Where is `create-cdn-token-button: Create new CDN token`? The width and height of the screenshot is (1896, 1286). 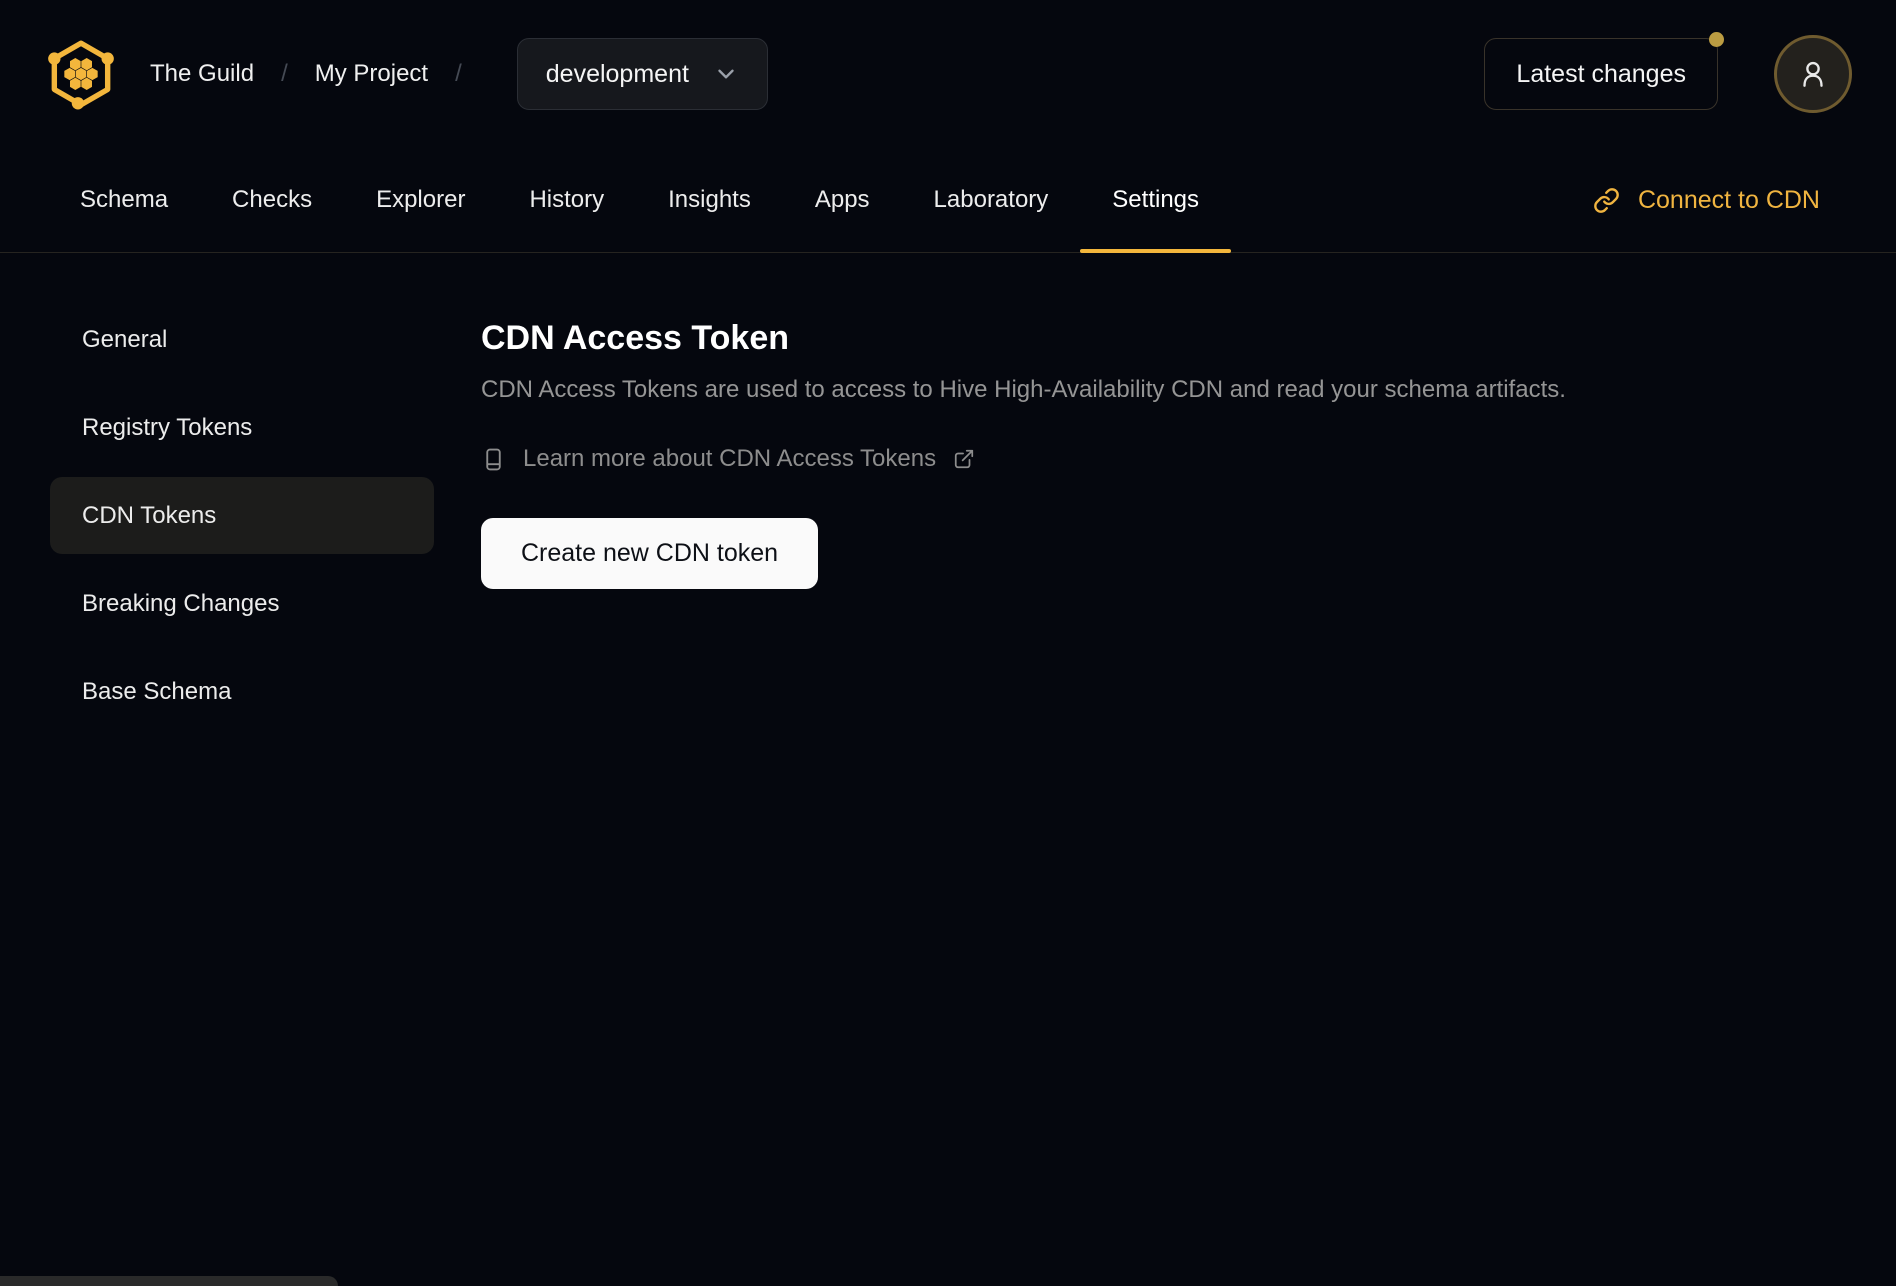
create-cdn-token-button: Create new CDN token is located at coordinates (650, 553).